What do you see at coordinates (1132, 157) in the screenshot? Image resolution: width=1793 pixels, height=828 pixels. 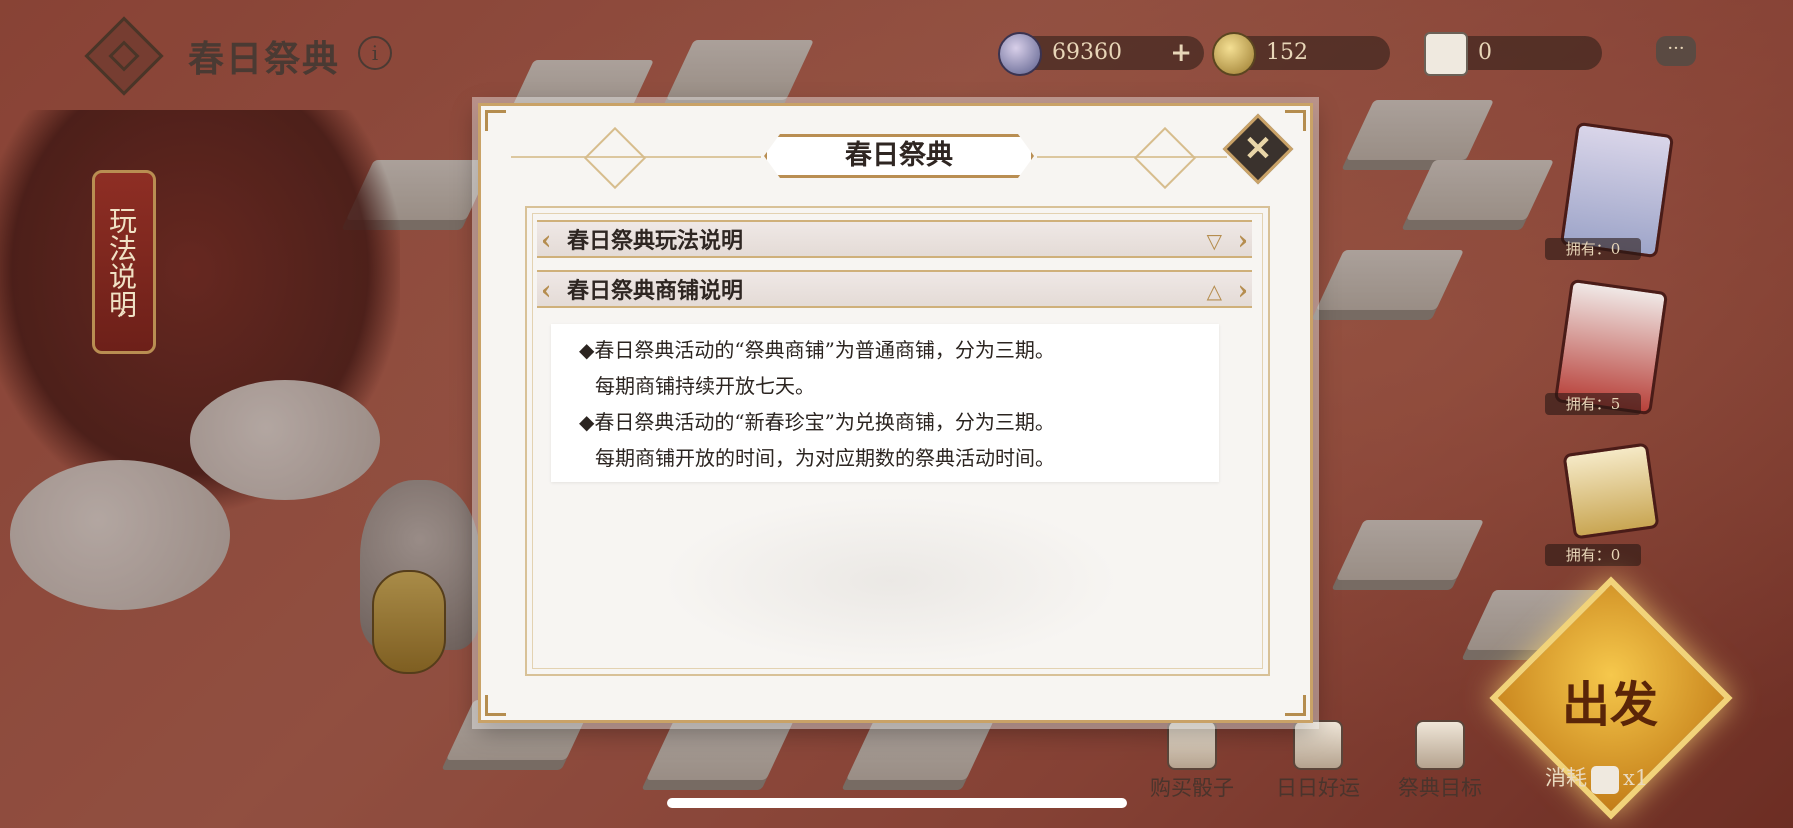 I see `title-deco-line` at bounding box center [1132, 157].